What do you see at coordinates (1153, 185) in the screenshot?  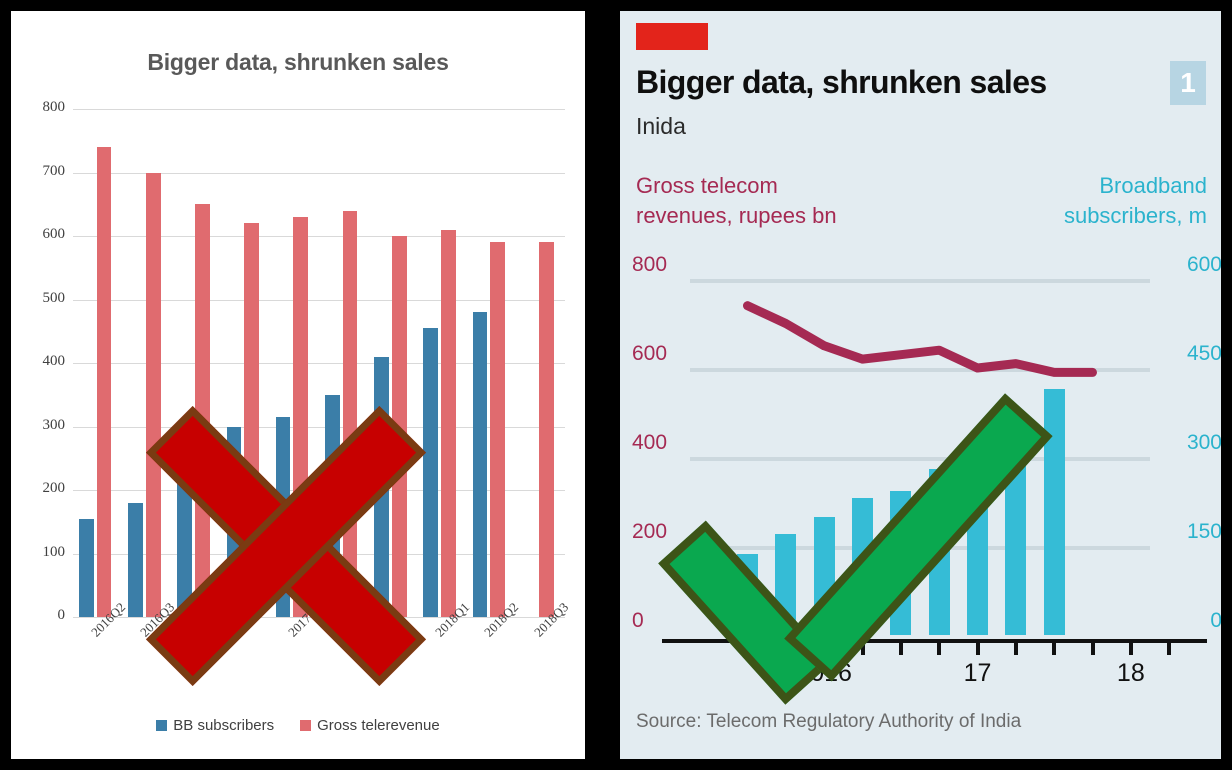 I see `right-axis-series-label-line1: Broadband` at bounding box center [1153, 185].